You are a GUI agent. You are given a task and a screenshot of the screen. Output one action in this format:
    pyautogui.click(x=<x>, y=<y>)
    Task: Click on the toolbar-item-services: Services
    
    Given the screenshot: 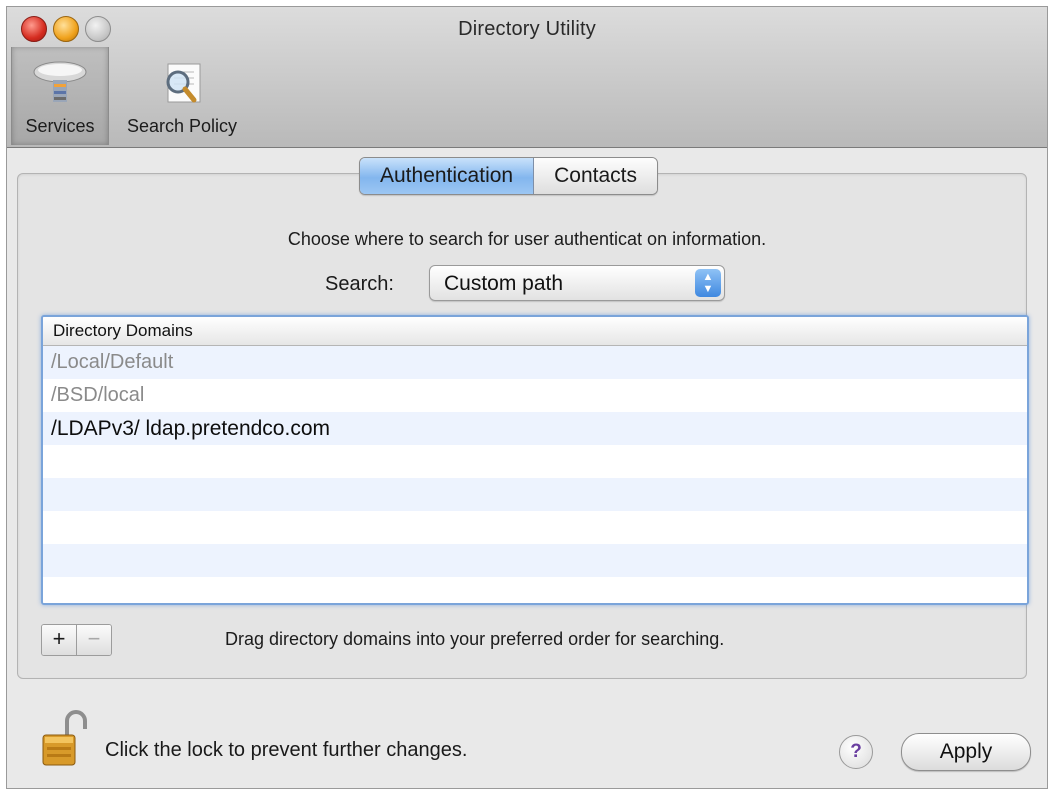 What is the action you would take?
    pyautogui.click(x=60, y=96)
    